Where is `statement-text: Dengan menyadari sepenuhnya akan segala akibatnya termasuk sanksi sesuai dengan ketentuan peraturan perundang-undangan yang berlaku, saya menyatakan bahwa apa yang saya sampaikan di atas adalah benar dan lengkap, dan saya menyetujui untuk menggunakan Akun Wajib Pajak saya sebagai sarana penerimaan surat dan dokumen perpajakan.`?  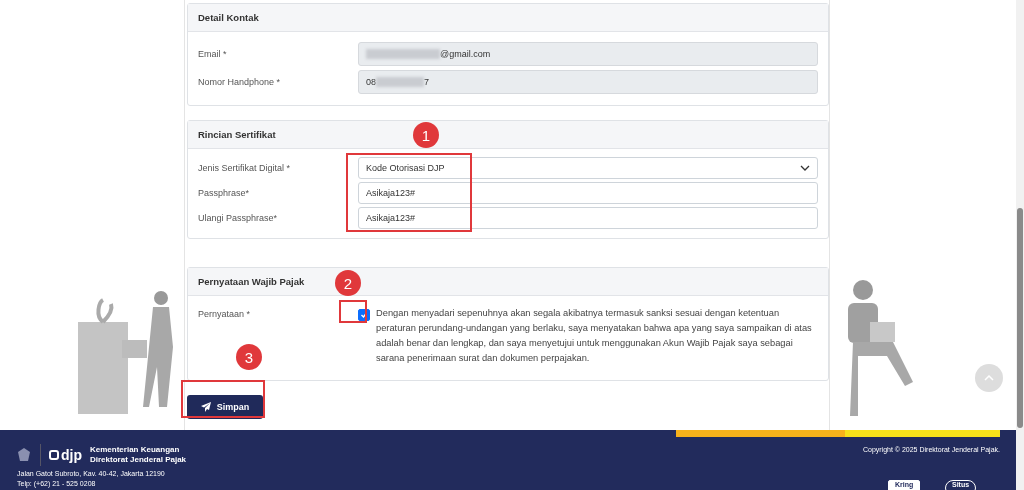 statement-text: Dengan menyadari sepenuhnya akan segala akibatnya termasuk sanksi sesuai dengan ketentuan peraturan perundang-undangan yang berlaku, saya menyatakan bahwa apa yang saya sampaikan di atas adalah benar dan lengkap, dan saya menyetujui untuk menggunakan Akun Wajib Pajak saya sebagai sarana penerimaan surat dan dokumen perpajakan. is located at coordinates (594, 336).